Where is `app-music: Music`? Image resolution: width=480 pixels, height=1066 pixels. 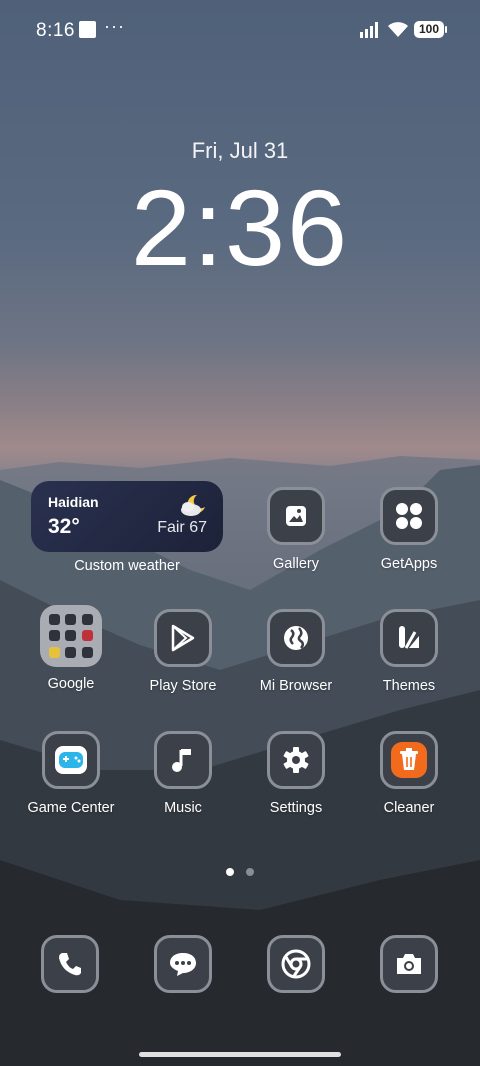
app-music: Music is located at coordinates (183, 773).